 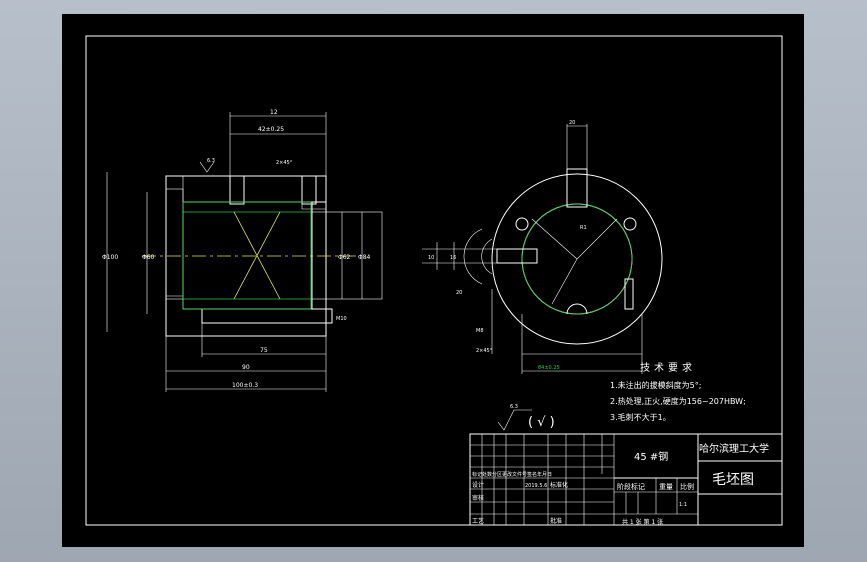 What do you see at coordinates (651, 456) in the screenshot?
I see `material-label: 45 #钢` at bounding box center [651, 456].